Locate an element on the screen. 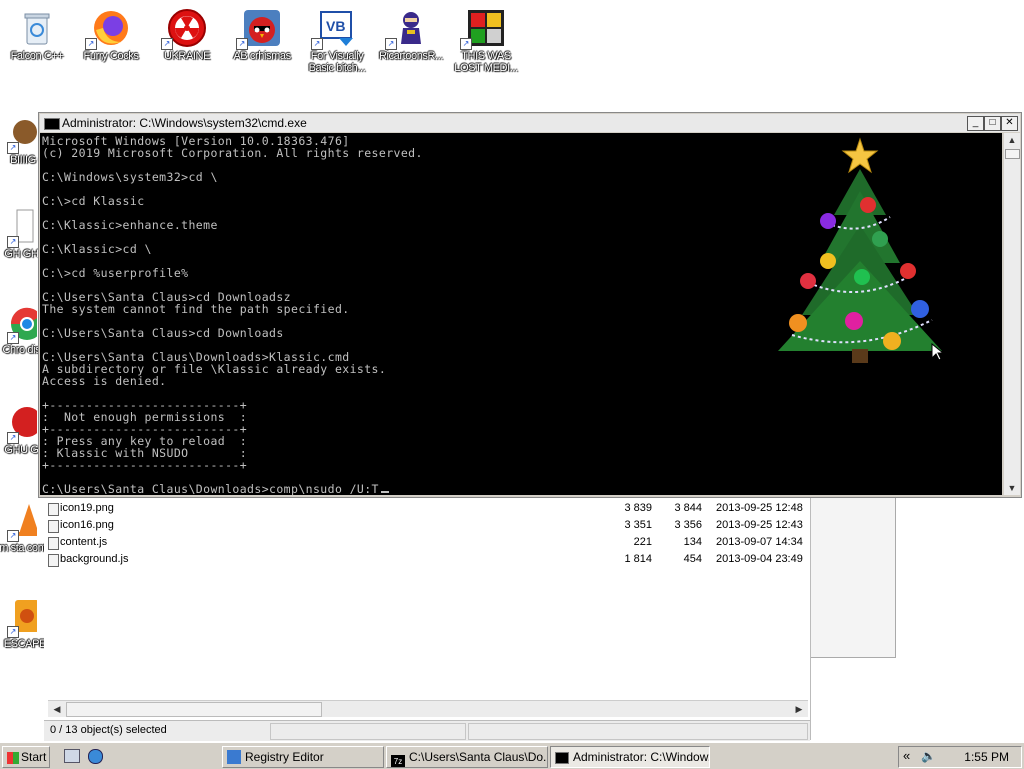  start-button: Start is located at coordinates (26, 757).